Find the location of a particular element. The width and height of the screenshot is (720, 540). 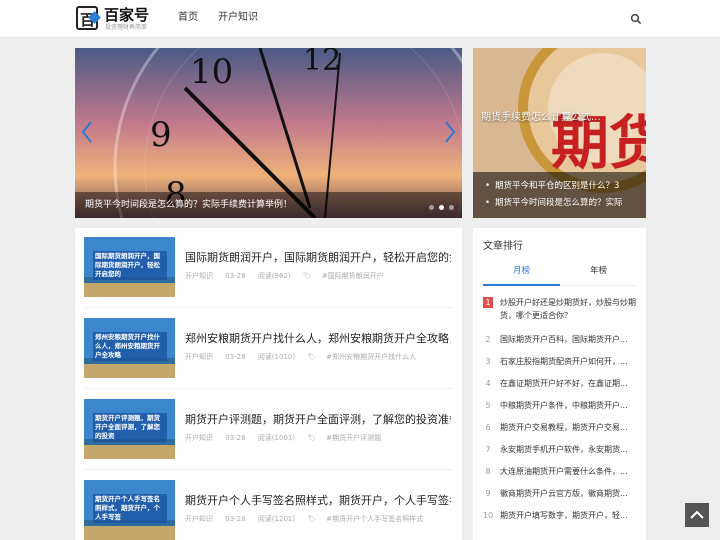

site-header: 百 百家号 投资理财再简单 首页 开户知识 is located at coordinates (360, 19).